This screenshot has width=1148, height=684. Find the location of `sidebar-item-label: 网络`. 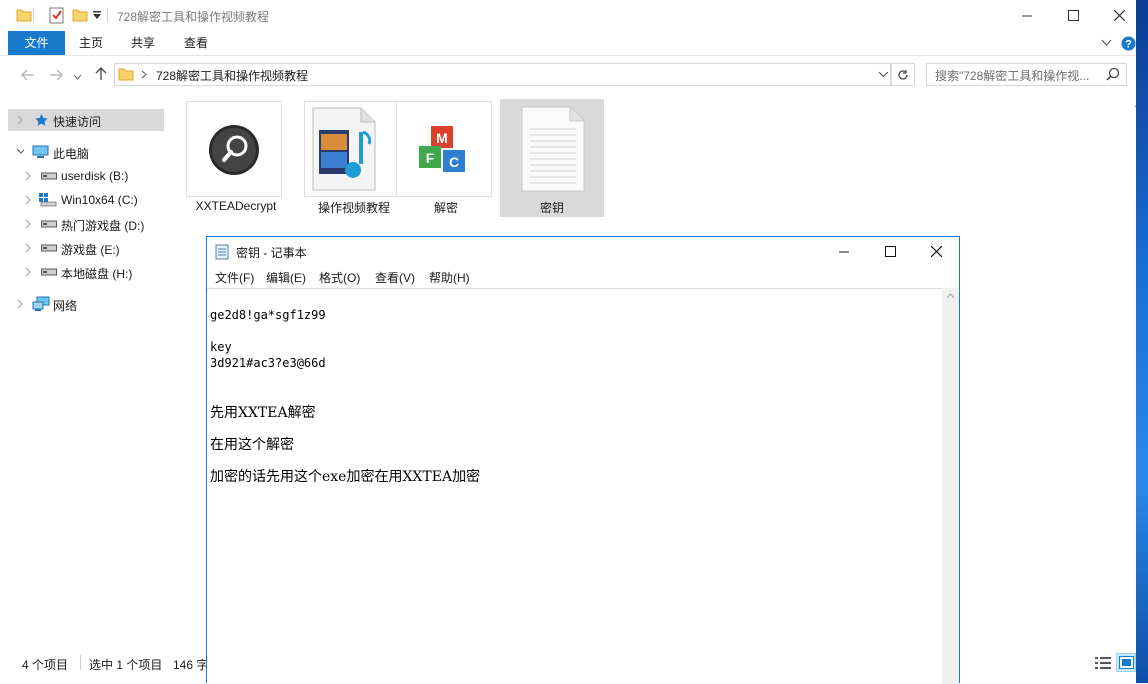

sidebar-item-label: 网络 is located at coordinates (65, 306).